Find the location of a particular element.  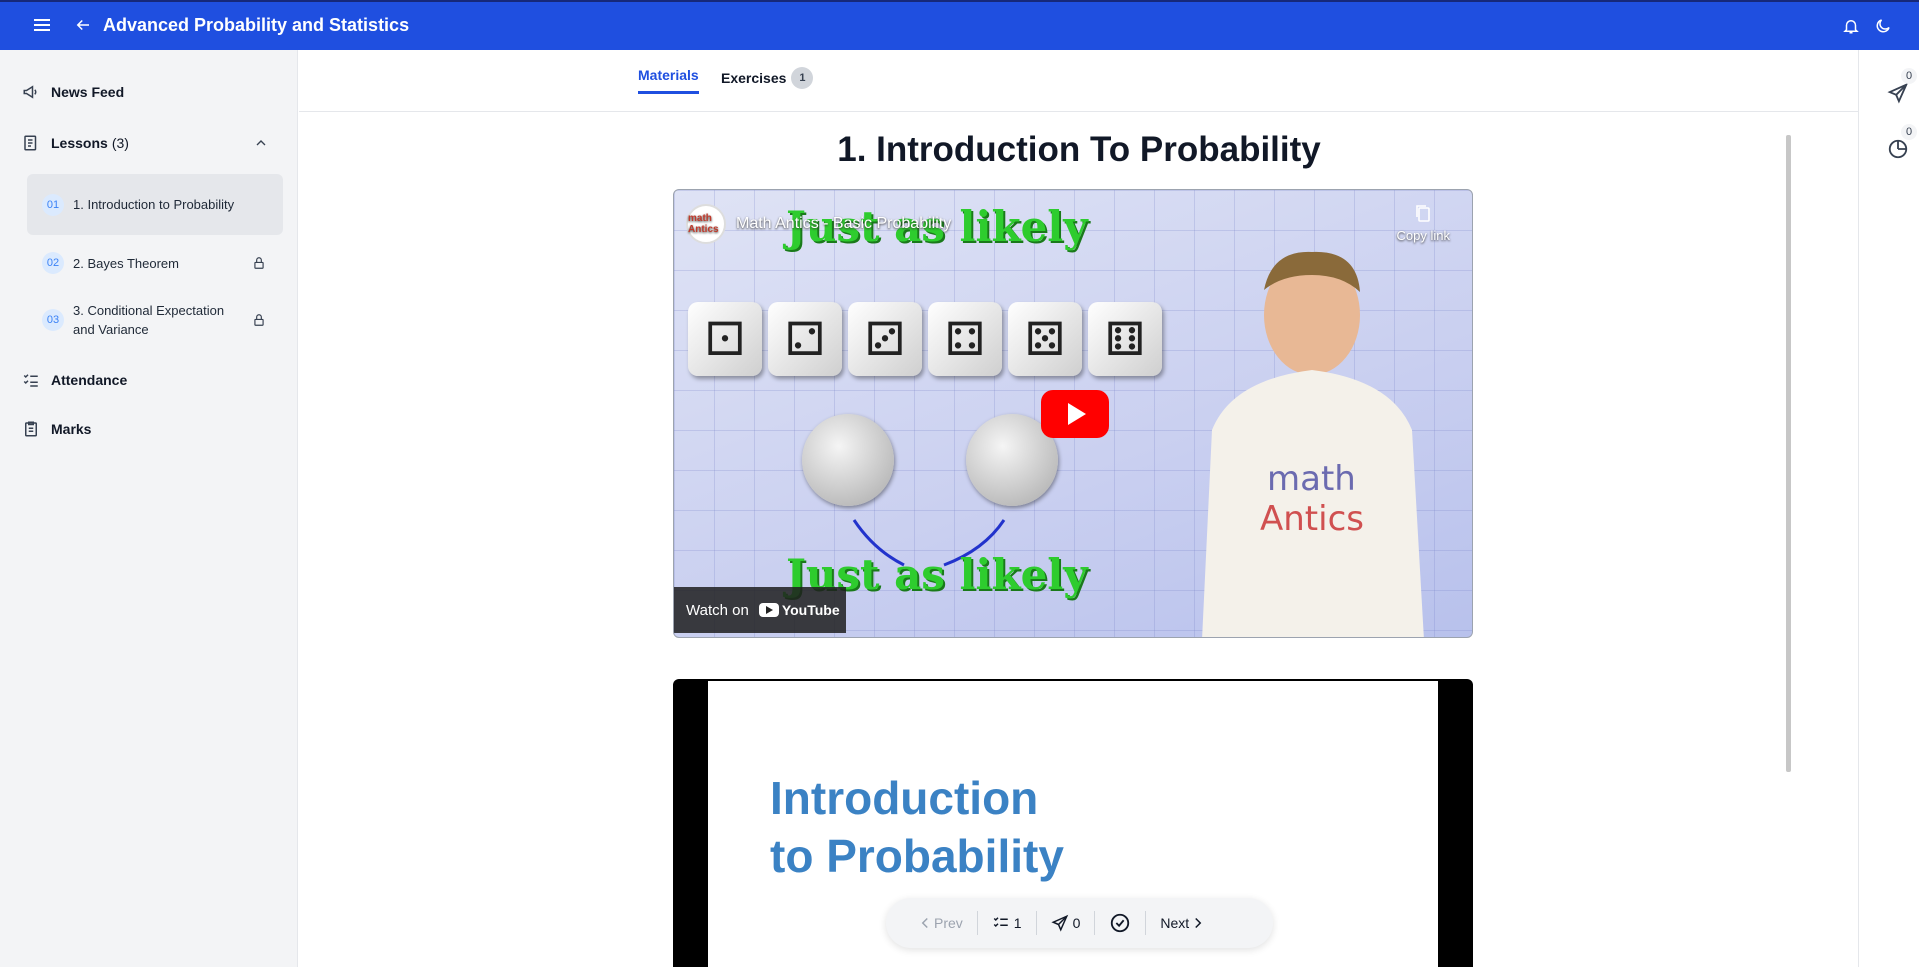

next-label: Next is located at coordinates (1175, 923).